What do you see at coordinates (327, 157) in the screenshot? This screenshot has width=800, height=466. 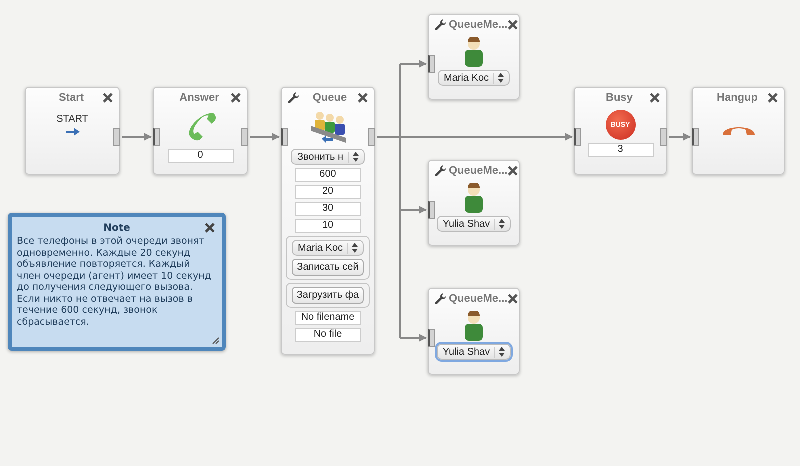 I see `dropdown: Звонить н` at bounding box center [327, 157].